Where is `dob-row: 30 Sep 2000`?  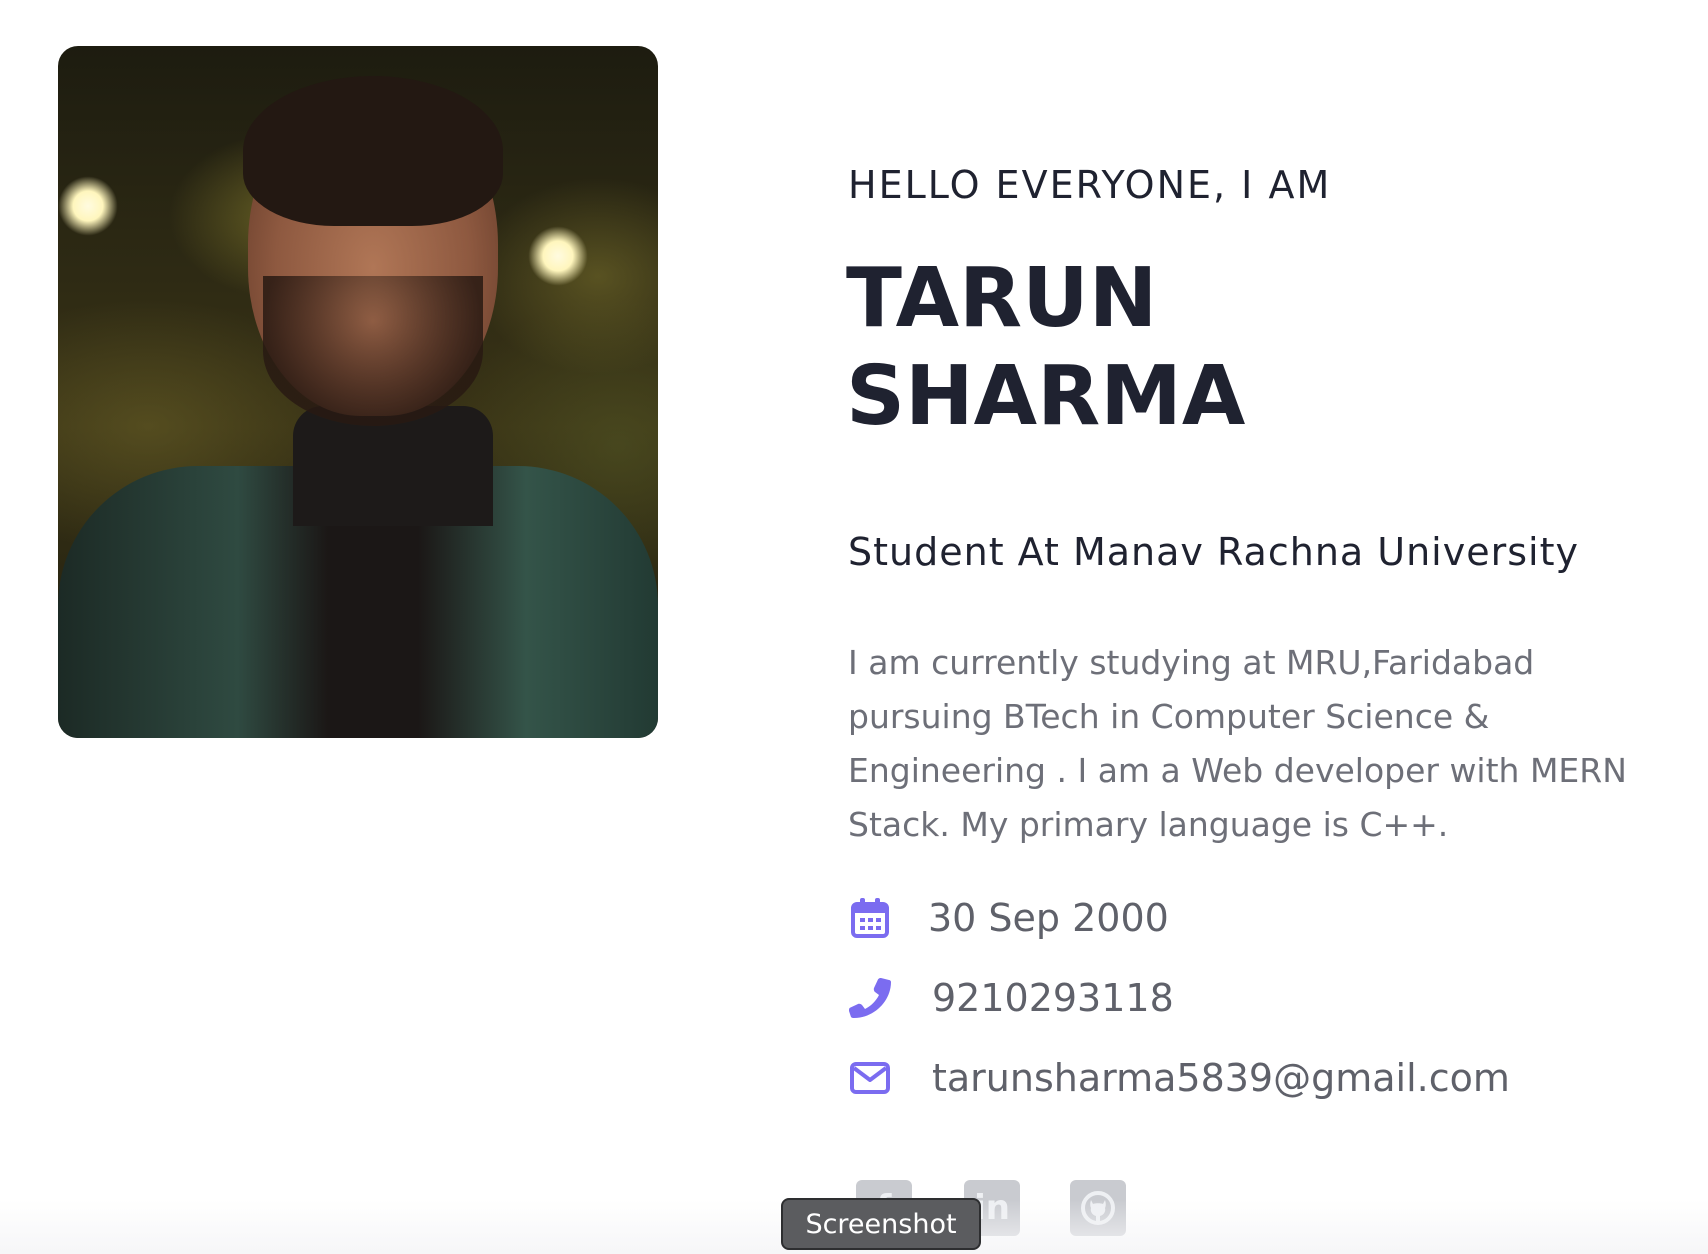
dob-row: 30 Sep 2000 is located at coordinates (1007, 918).